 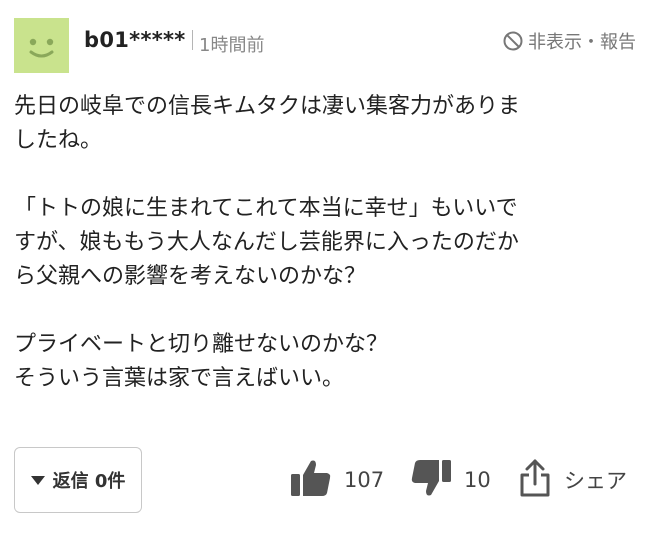 I want to click on avatar, so click(x=41, y=45).